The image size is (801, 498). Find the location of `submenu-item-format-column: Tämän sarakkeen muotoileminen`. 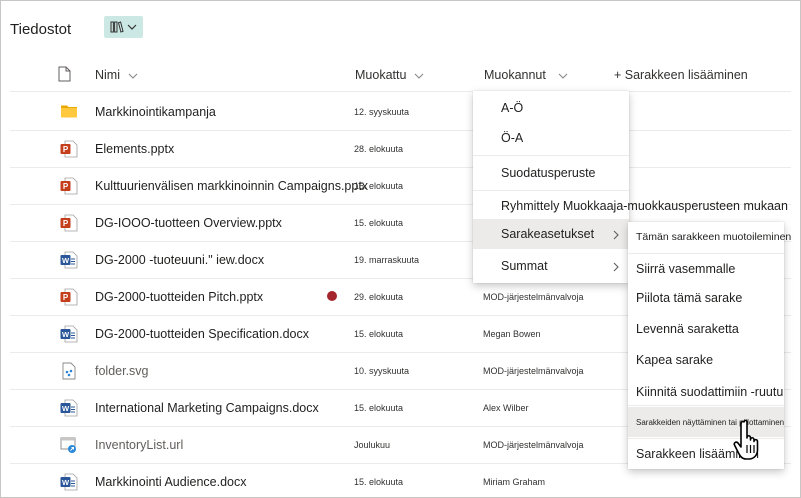

submenu-item-format-column: Tämän sarakkeen muotoileminen is located at coordinates (709, 237).